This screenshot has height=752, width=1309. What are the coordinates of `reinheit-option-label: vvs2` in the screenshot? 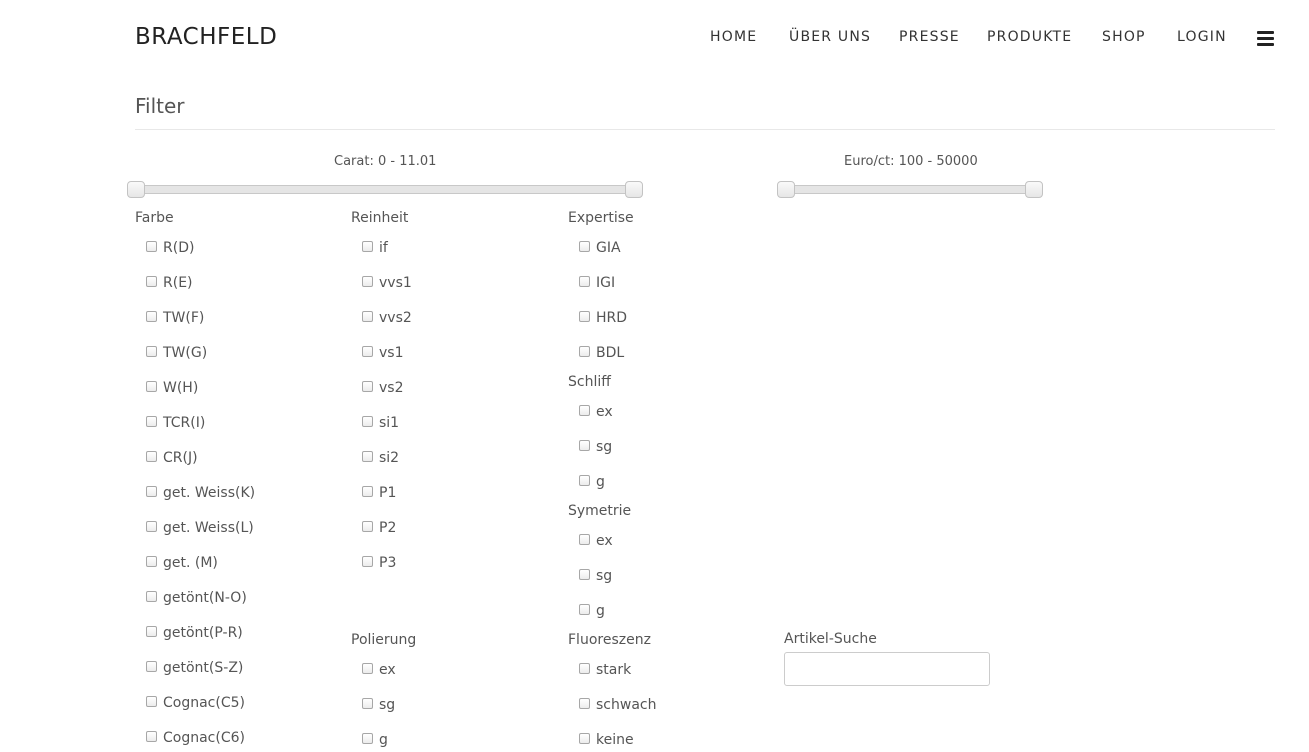 It's located at (395, 318).